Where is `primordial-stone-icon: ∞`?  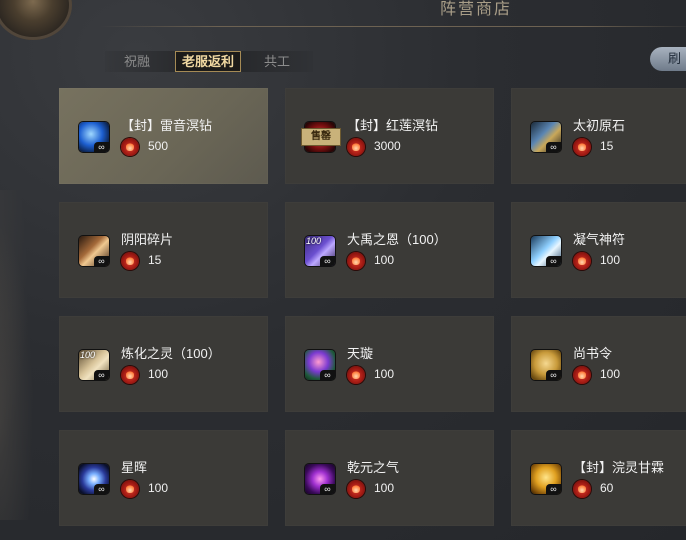 primordial-stone-icon: ∞ is located at coordinates (546, 137).